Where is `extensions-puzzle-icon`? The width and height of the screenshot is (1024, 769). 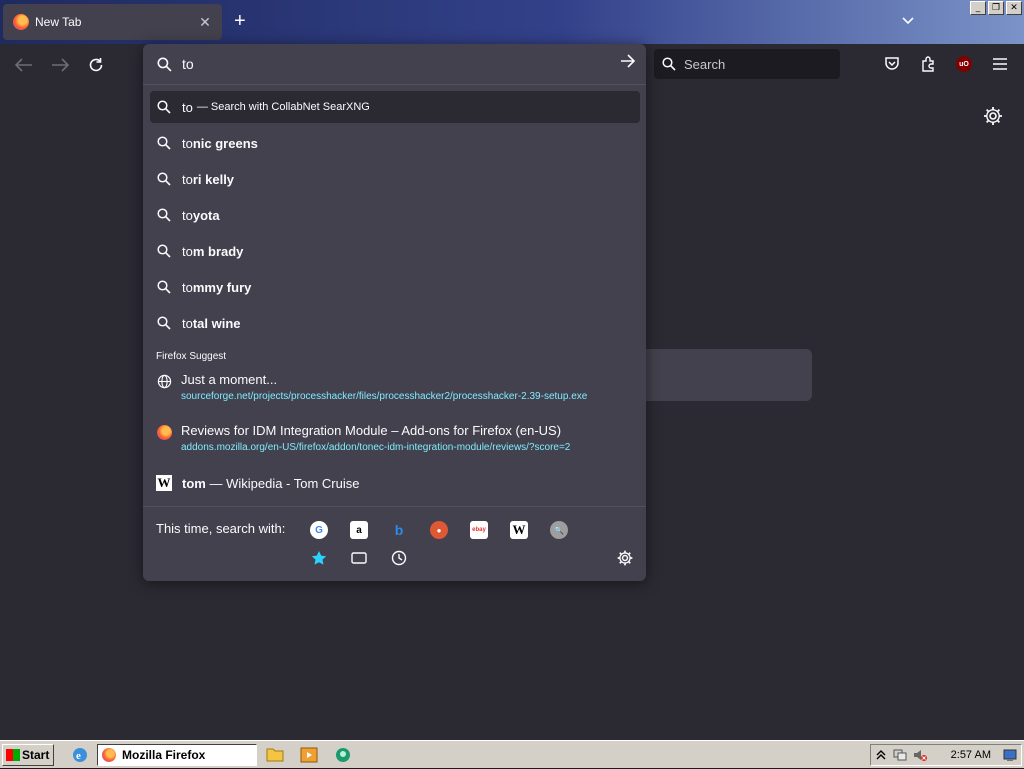 extensions-puzzle-icon is located at coordinates (928, 64).